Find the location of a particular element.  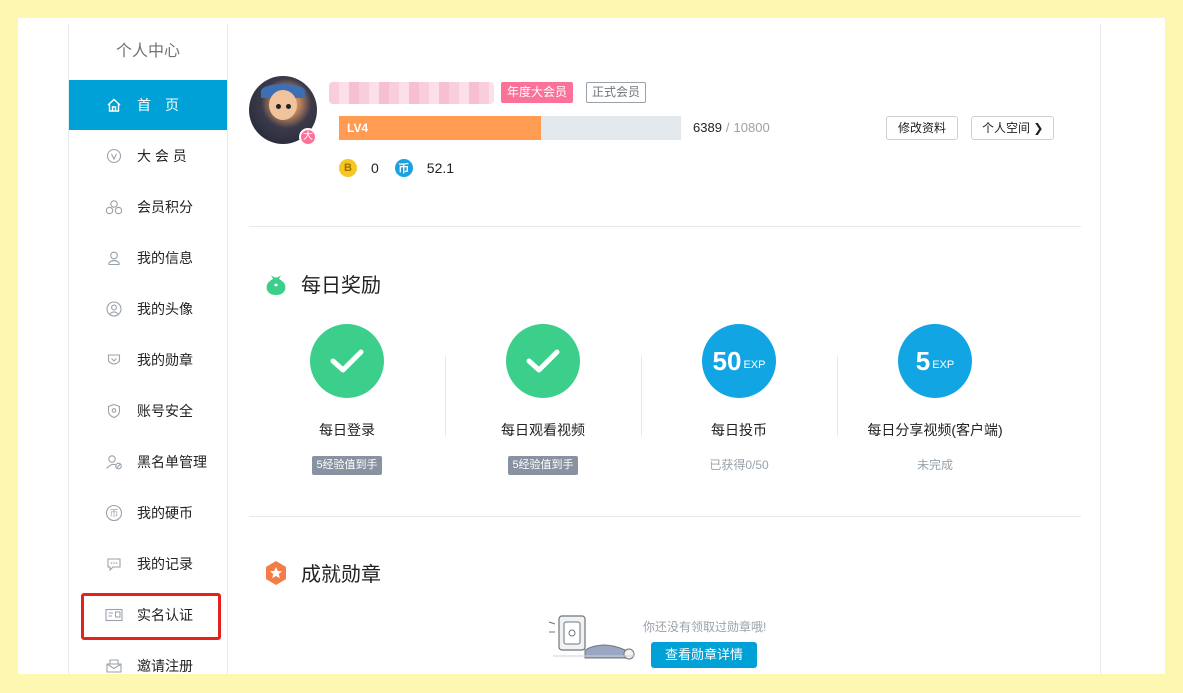

daily-reward-heading: 每日奖励 is located at coordinates (341, 286).